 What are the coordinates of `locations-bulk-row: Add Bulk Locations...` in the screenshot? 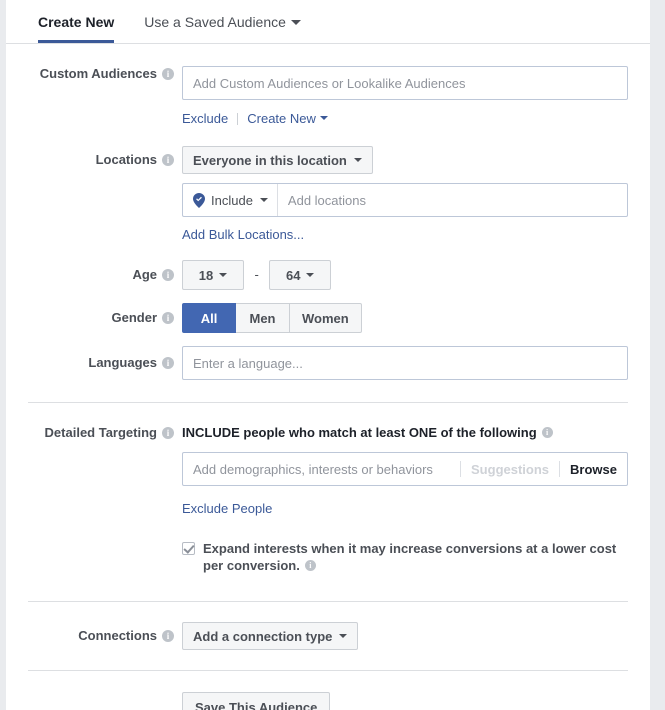 It's located at (405, 235).